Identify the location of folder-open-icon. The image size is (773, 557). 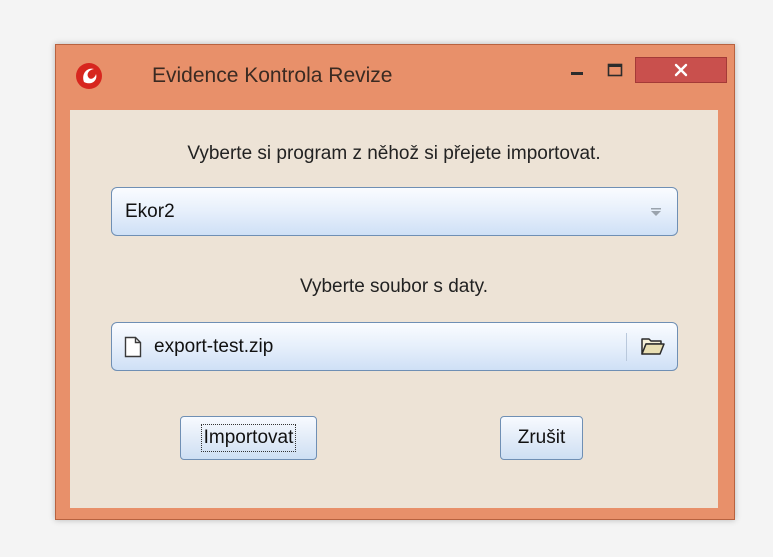
(653, 346).